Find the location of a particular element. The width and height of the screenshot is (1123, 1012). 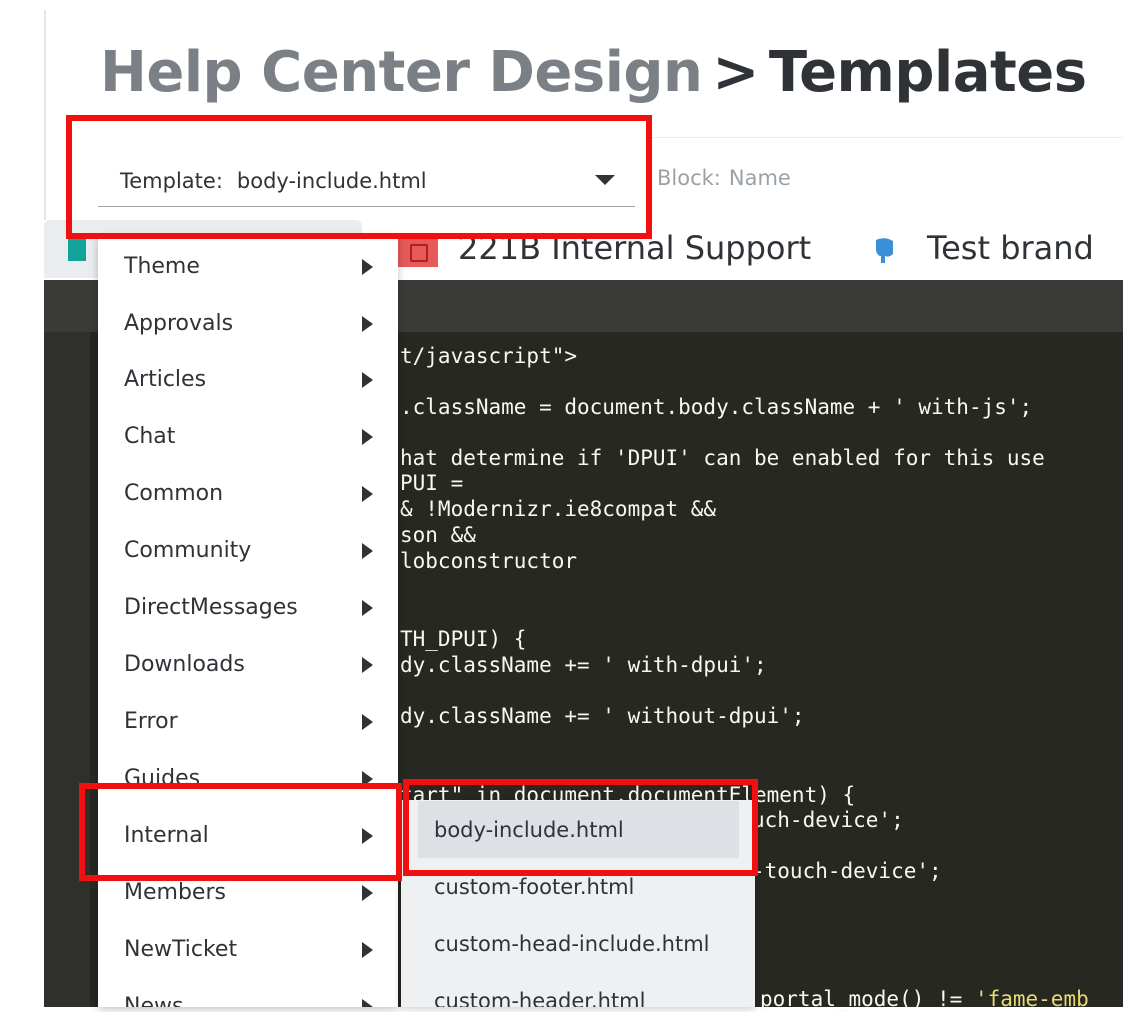

code-line: uch-device'; is located at coordinates (828, 820).